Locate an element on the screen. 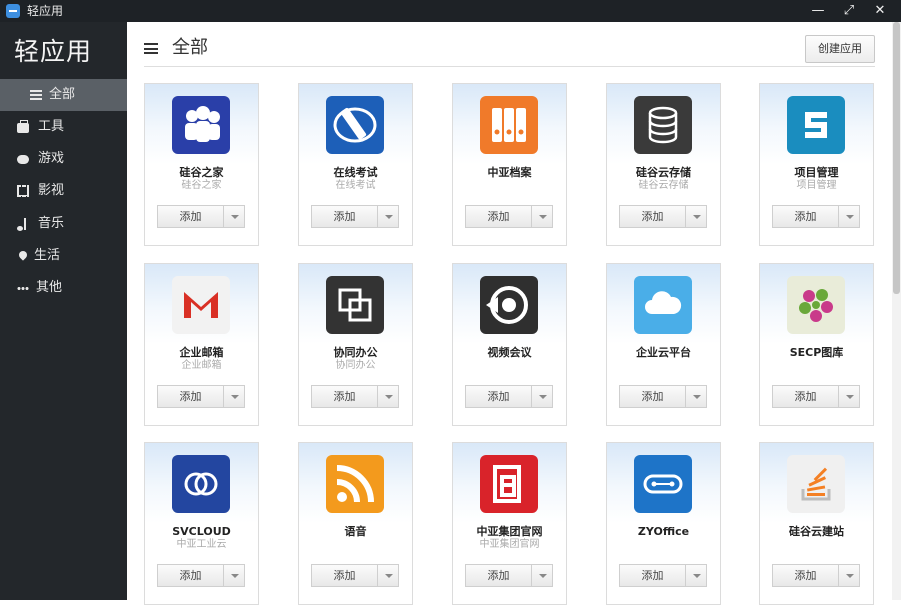  cloud-icon is located at coordinates (663, 305).